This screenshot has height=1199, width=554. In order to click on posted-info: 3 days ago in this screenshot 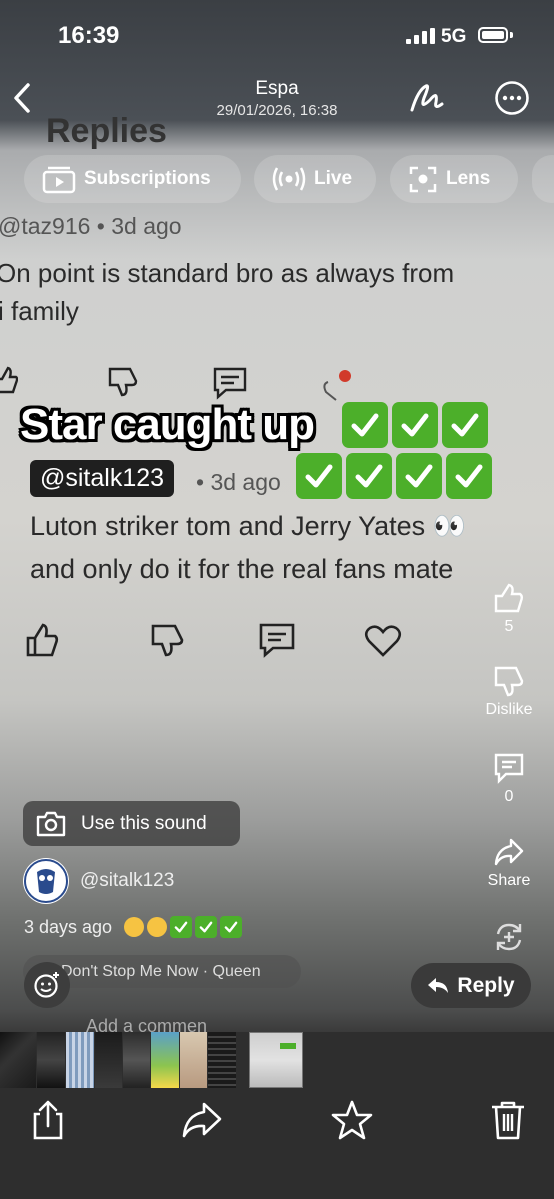, I will do `click(133, 927)`.